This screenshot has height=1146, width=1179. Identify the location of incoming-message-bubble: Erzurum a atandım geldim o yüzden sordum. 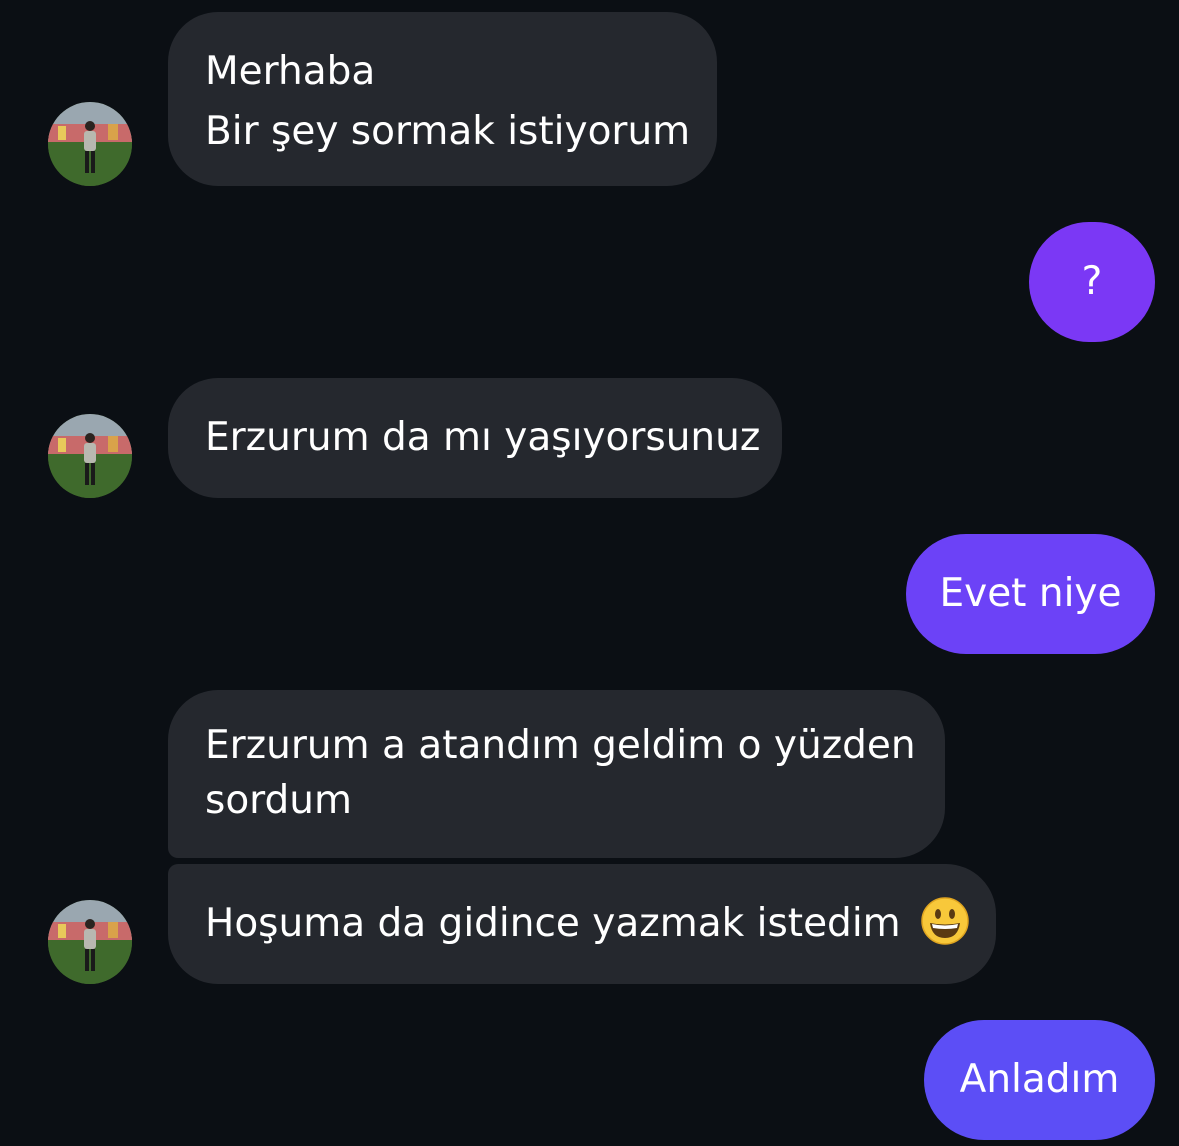
(556, 774).